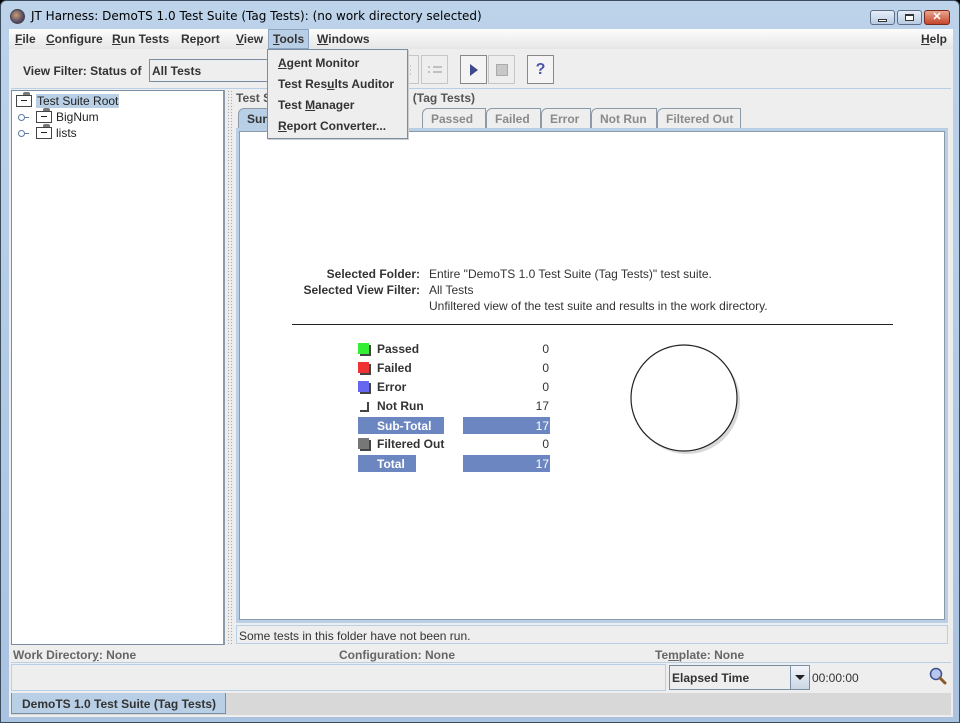  Describe the element at coordinates (230, 367) in the screenshot. I see `split-pane-divider` at that location.